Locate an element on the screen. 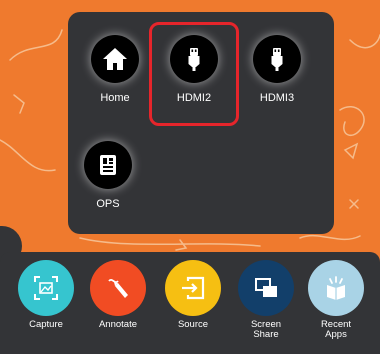 This screenshot has height=354, width=380. source-item-ops: OPS is located at coordinates (108, 175).